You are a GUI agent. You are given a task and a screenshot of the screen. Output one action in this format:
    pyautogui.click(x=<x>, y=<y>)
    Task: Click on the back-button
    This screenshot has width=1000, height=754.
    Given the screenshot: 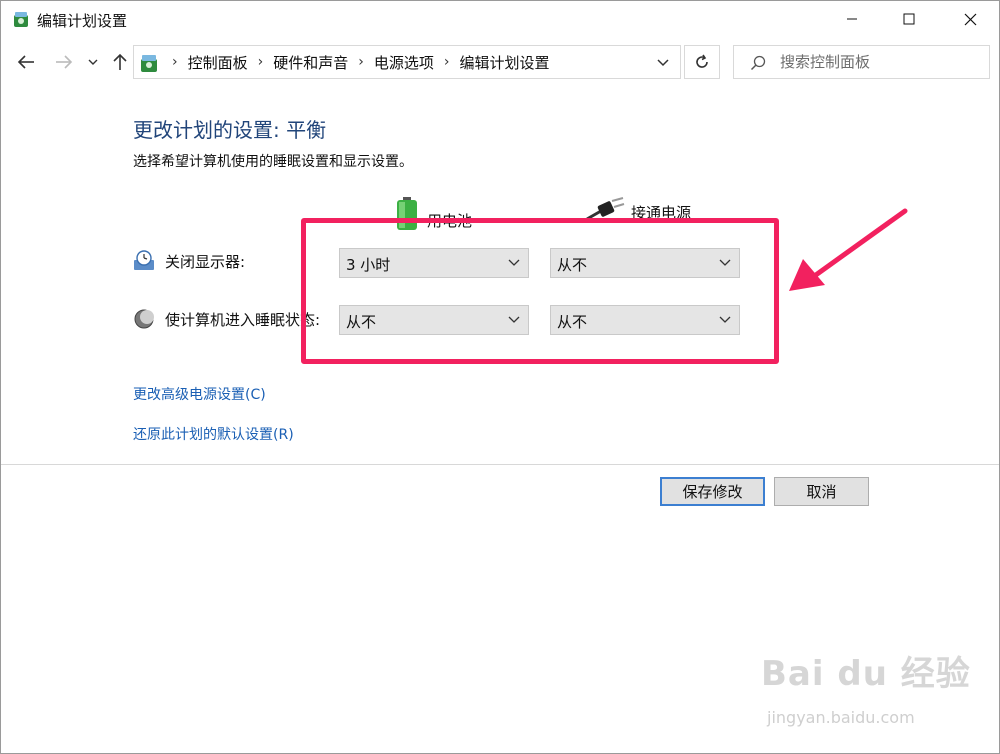 What is the action you would take?
    pyautogui.click(x=26, y=62)
    